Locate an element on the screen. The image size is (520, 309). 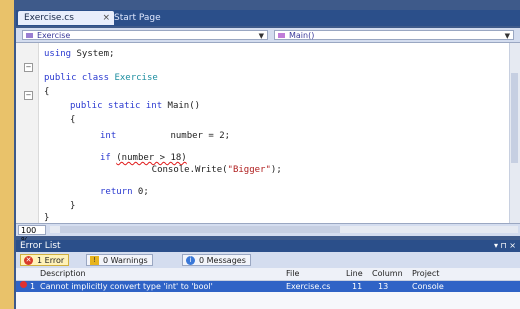
tab-start-page: Start Page is located at coordinates (144, 18).